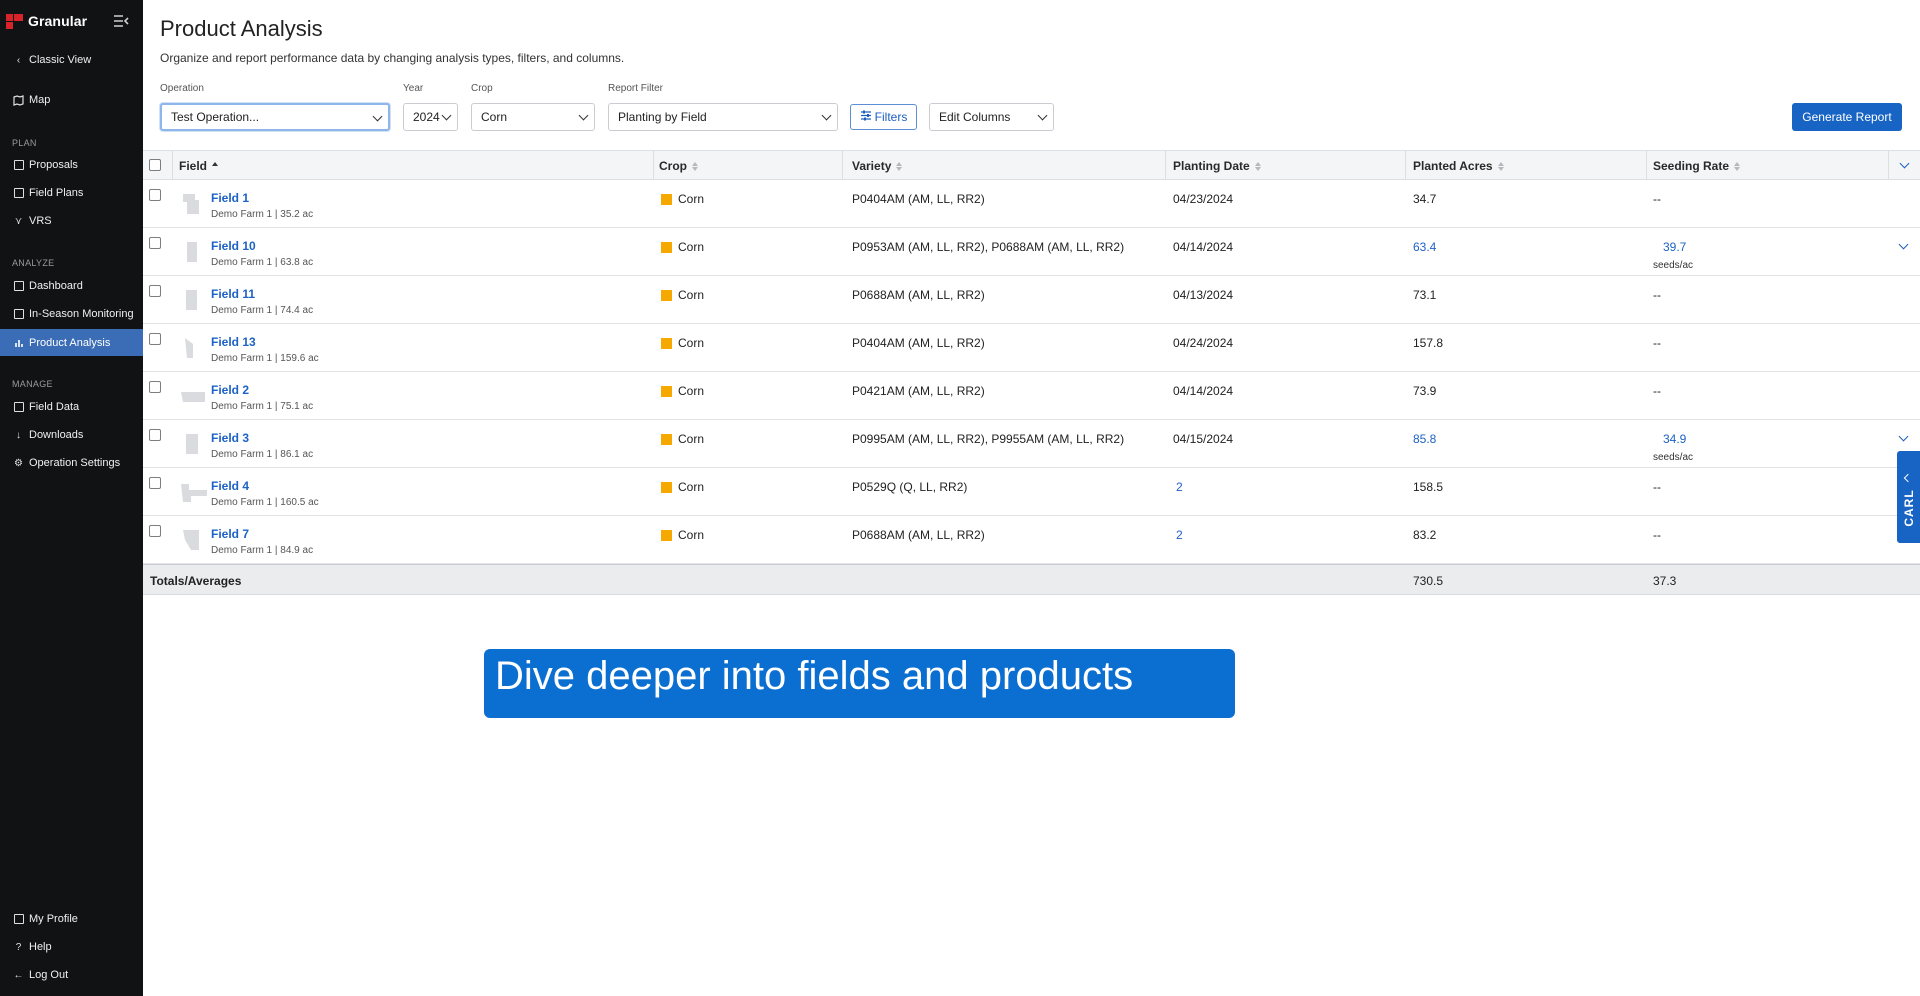 The height and width of the screenshot is (996, 1920). What do you see at coordinates (918, 199) in the screenshot?
I see `variety-cell: P0404AM (AM, LL, RR2)` at bounding box center [918, 199].